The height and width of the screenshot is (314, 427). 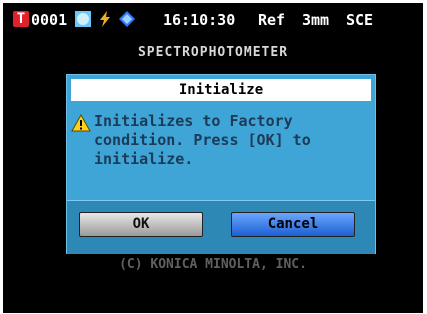 What do you see at coordinates (144, 159) in the screenshot?
I see `message-line-3: initialize.` at bounding box center [144, 159].